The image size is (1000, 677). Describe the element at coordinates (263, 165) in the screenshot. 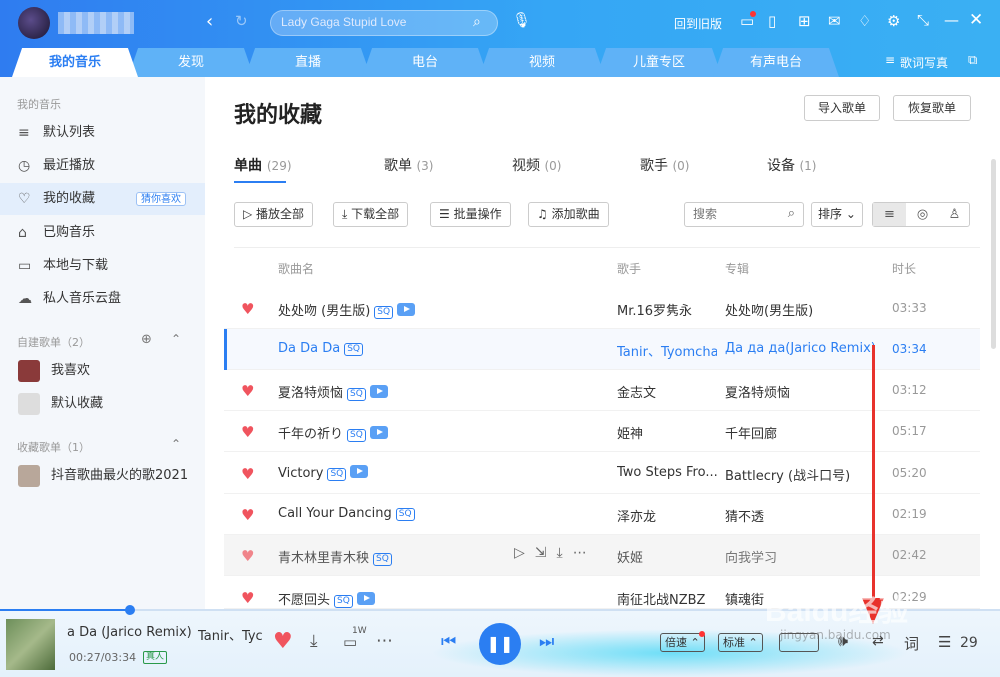

I see `subtab-songs: 单曲 (29)` at that location.